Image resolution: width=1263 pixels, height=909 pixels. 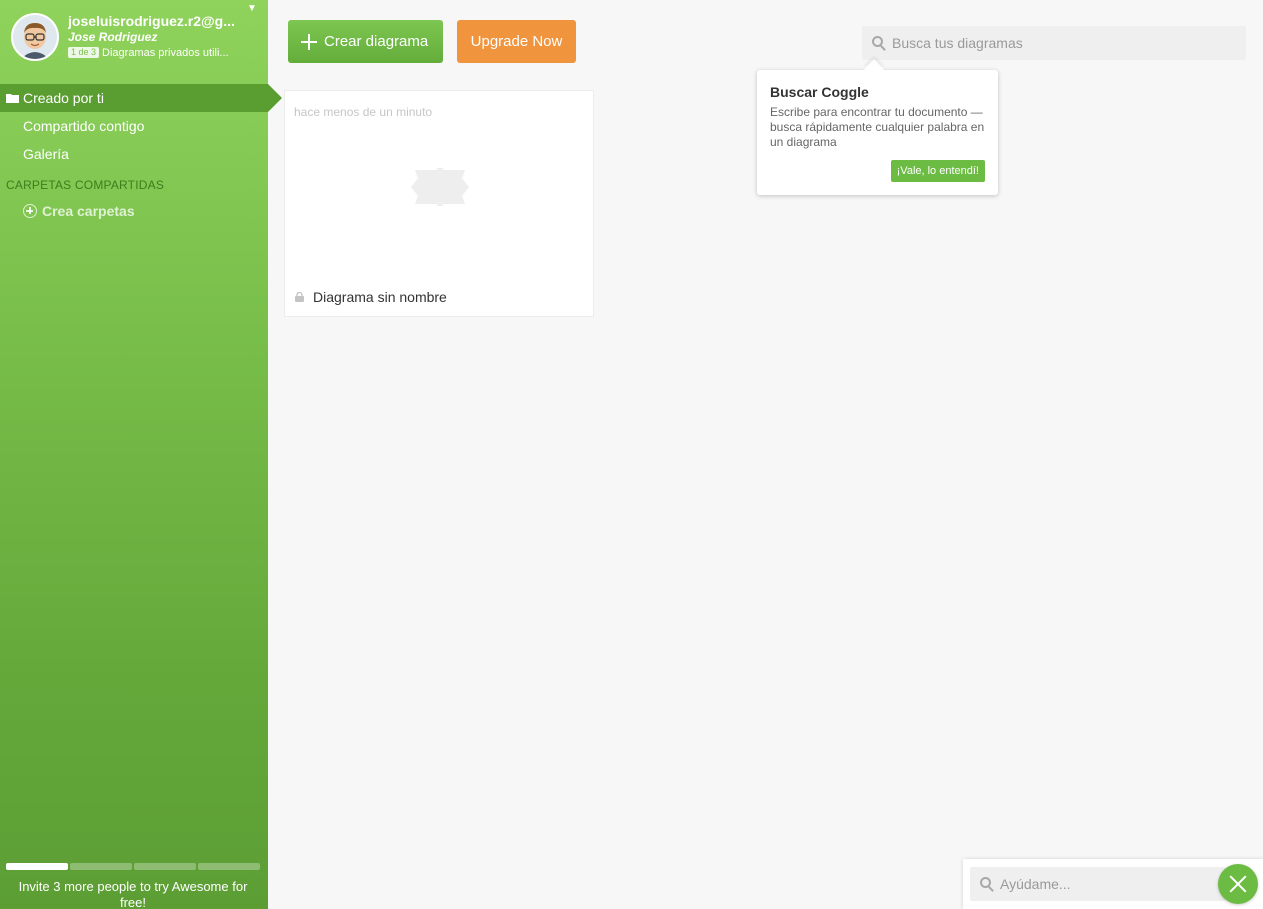 I want to click on shared-folders-heading: CARPETAS COMPARTIDAS, so click(x=85, y=185).